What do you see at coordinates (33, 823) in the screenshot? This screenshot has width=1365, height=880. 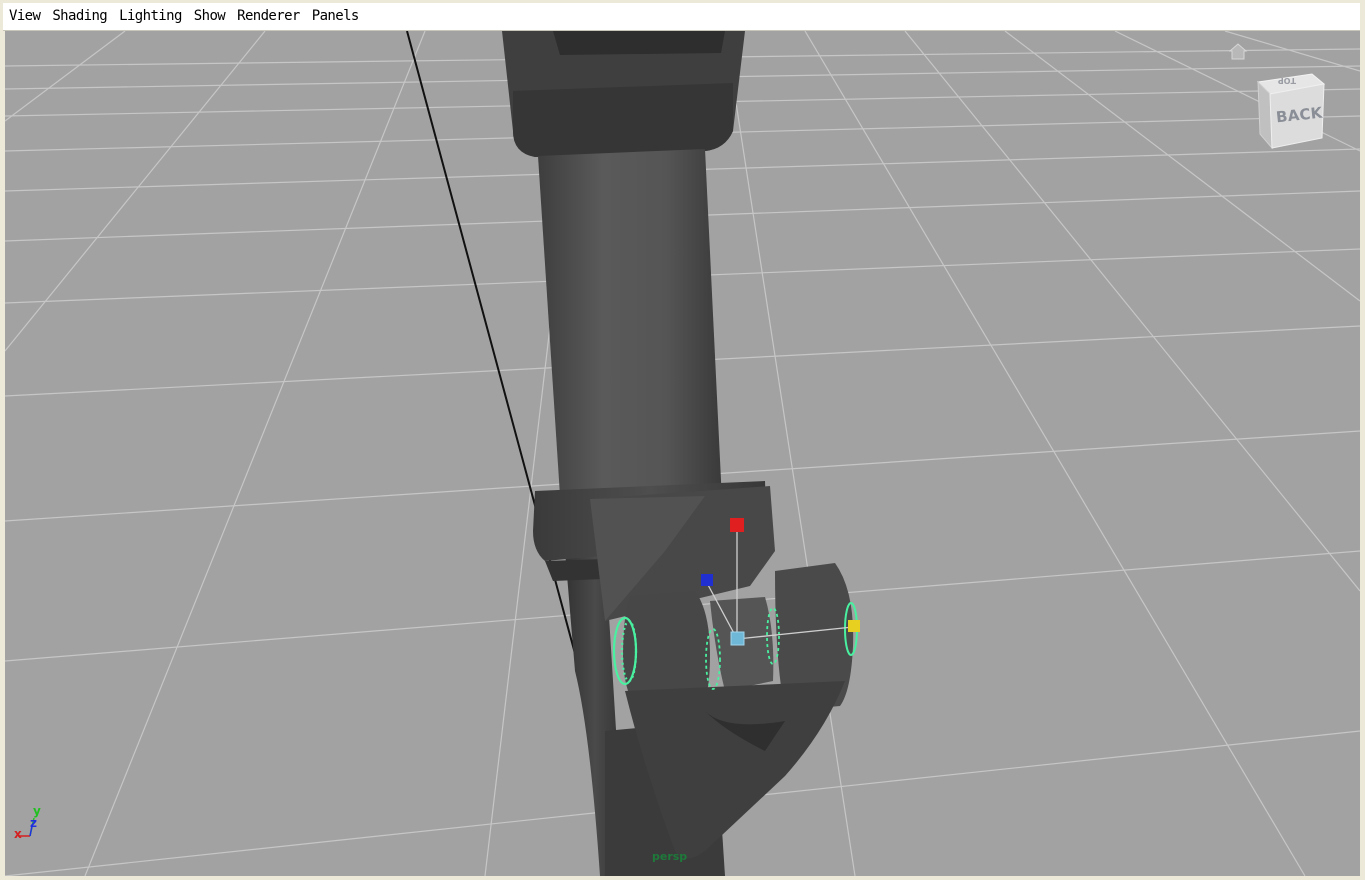 I see `axis-z-label: z` at bounding box center [33, 823].